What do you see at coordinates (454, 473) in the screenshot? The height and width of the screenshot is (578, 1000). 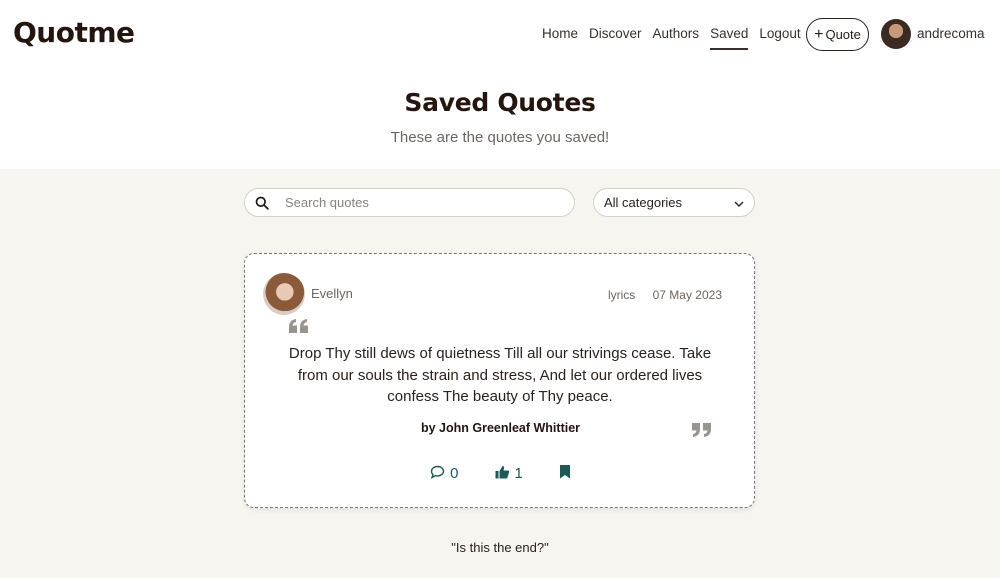 I see `comment-count: 0` at bounding box center [454, 473].